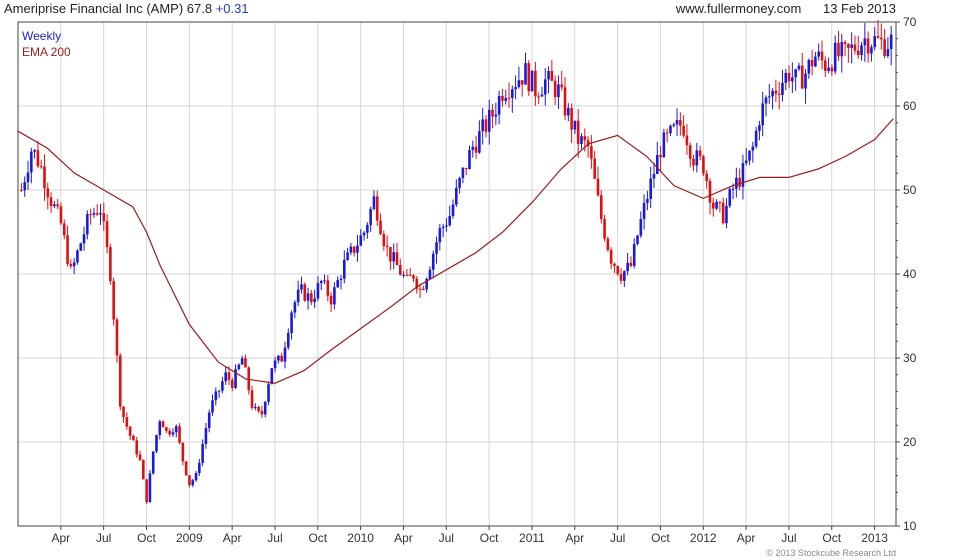 Image resolution: width=980 pixels, height=560 pixels. What do you see at coordinates (360, 538) in the screenshot?
I see `x-tick-label: 2010` at bounding box center [360, 538].